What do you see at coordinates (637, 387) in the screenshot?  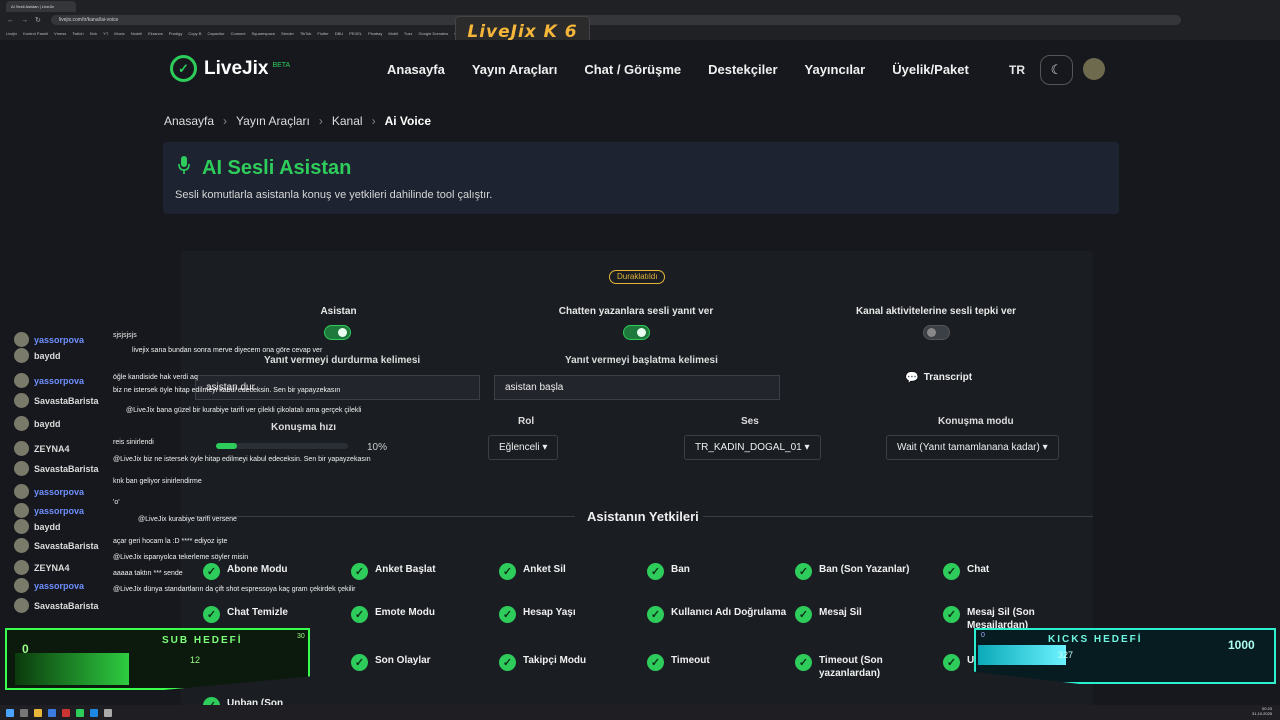 I see `start-word-input` at bounding box center [637, 387].